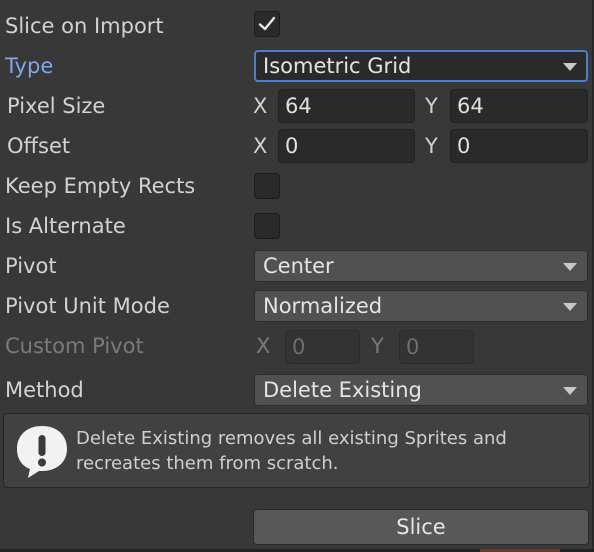  I want to click on offset-row: Offset X 0 Y 0, so click(297, 146).